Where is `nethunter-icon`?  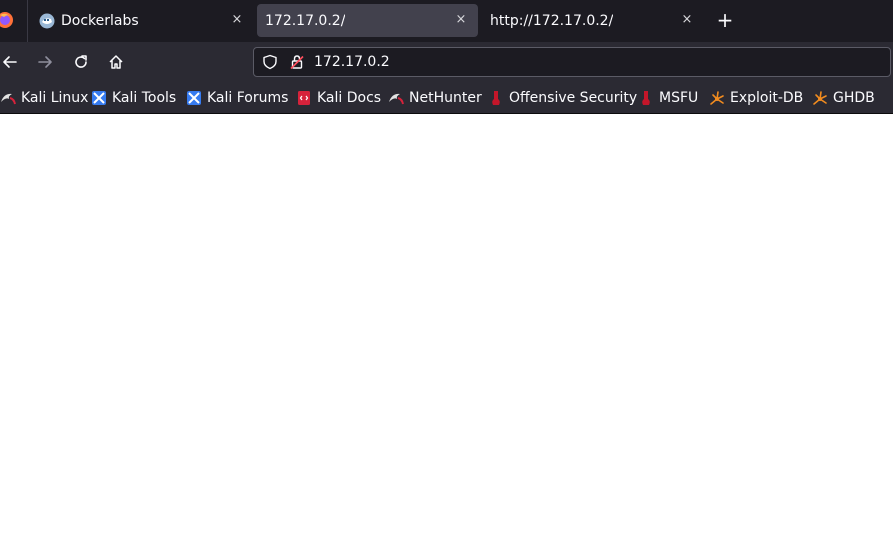 nethunter-icon is located at coordinates (396, 99).